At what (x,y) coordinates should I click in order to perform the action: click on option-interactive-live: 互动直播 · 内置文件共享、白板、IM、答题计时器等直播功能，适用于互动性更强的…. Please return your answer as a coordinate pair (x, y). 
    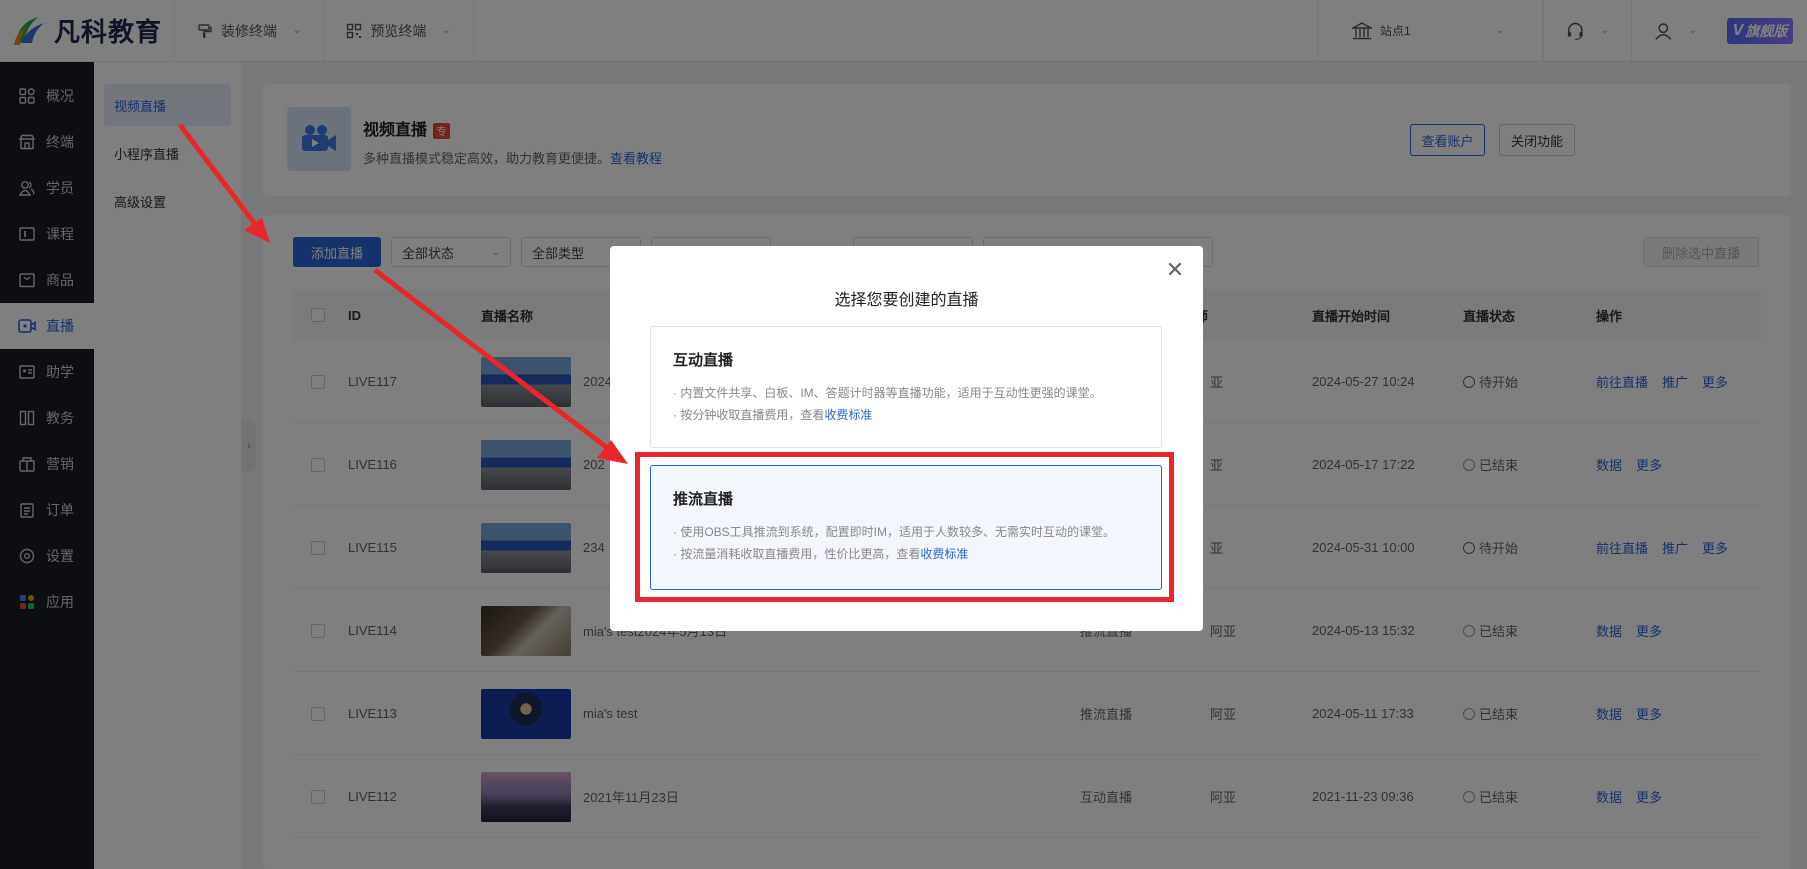
    Looking at the image, I should click on (906, 387).